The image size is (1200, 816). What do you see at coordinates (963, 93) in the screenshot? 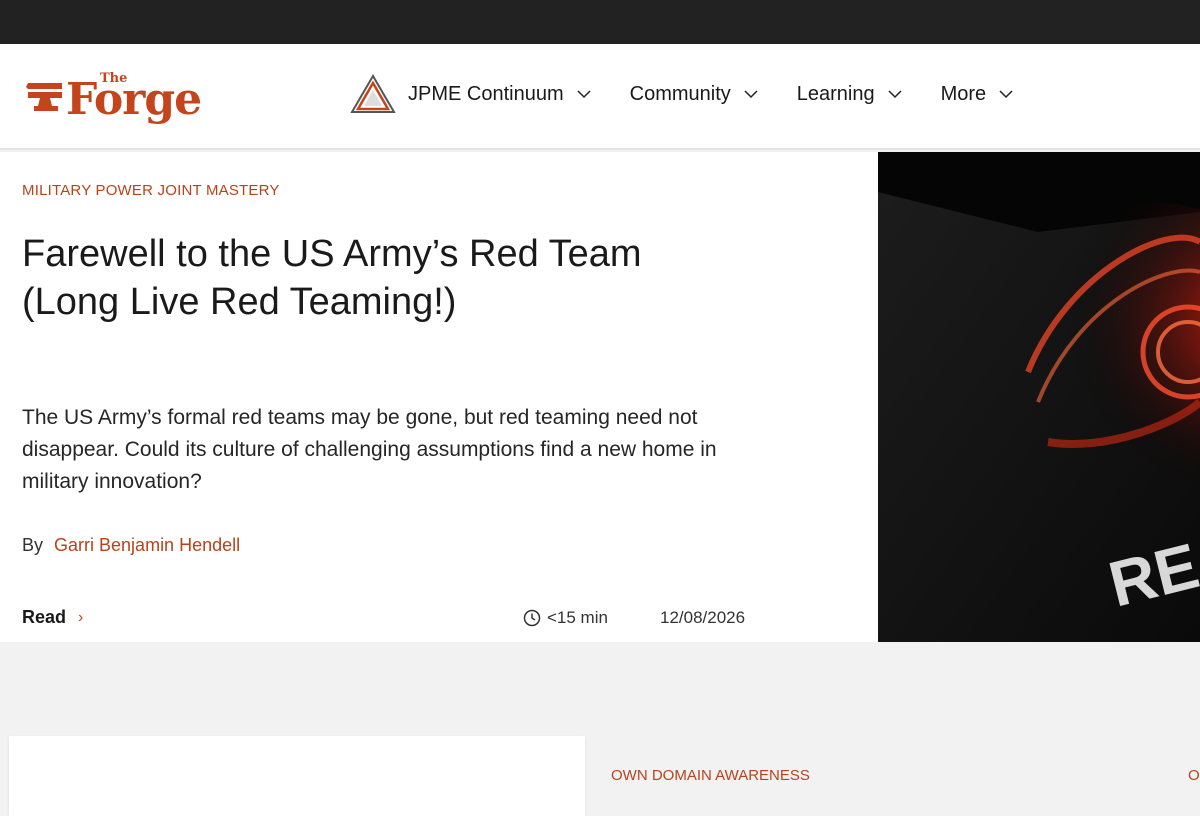
I see `nav-item-label: More` at bounding box center [963, 93].